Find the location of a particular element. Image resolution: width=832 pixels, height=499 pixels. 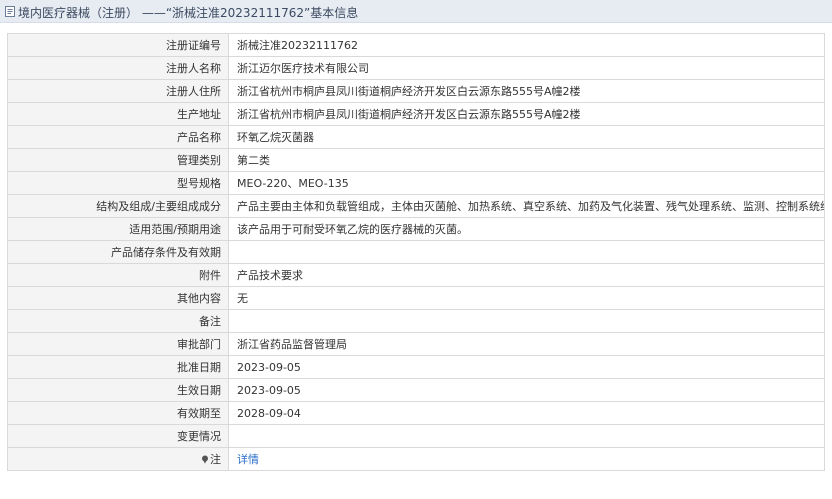

row-label: 生效日期 is located at coordinates (118, 390).